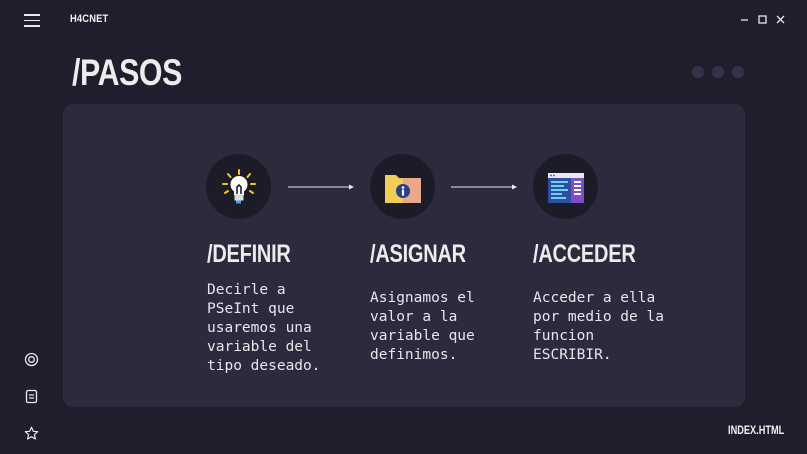 The image size is (807, 454). I want to click on hamburger-menu-icon, so click(32, 21).